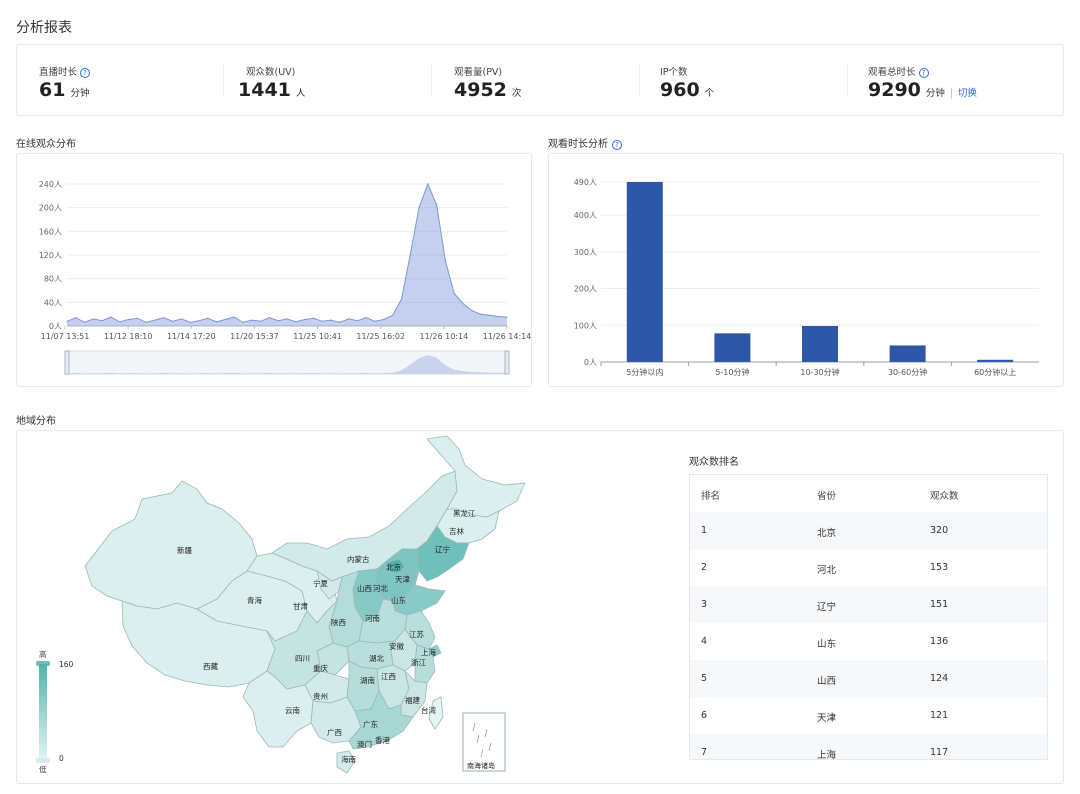 This screenshot has width=1080, height=794. Describe the element at coordinates (370, 724) in the screenshot. I see `map-label: 广东` at that location.